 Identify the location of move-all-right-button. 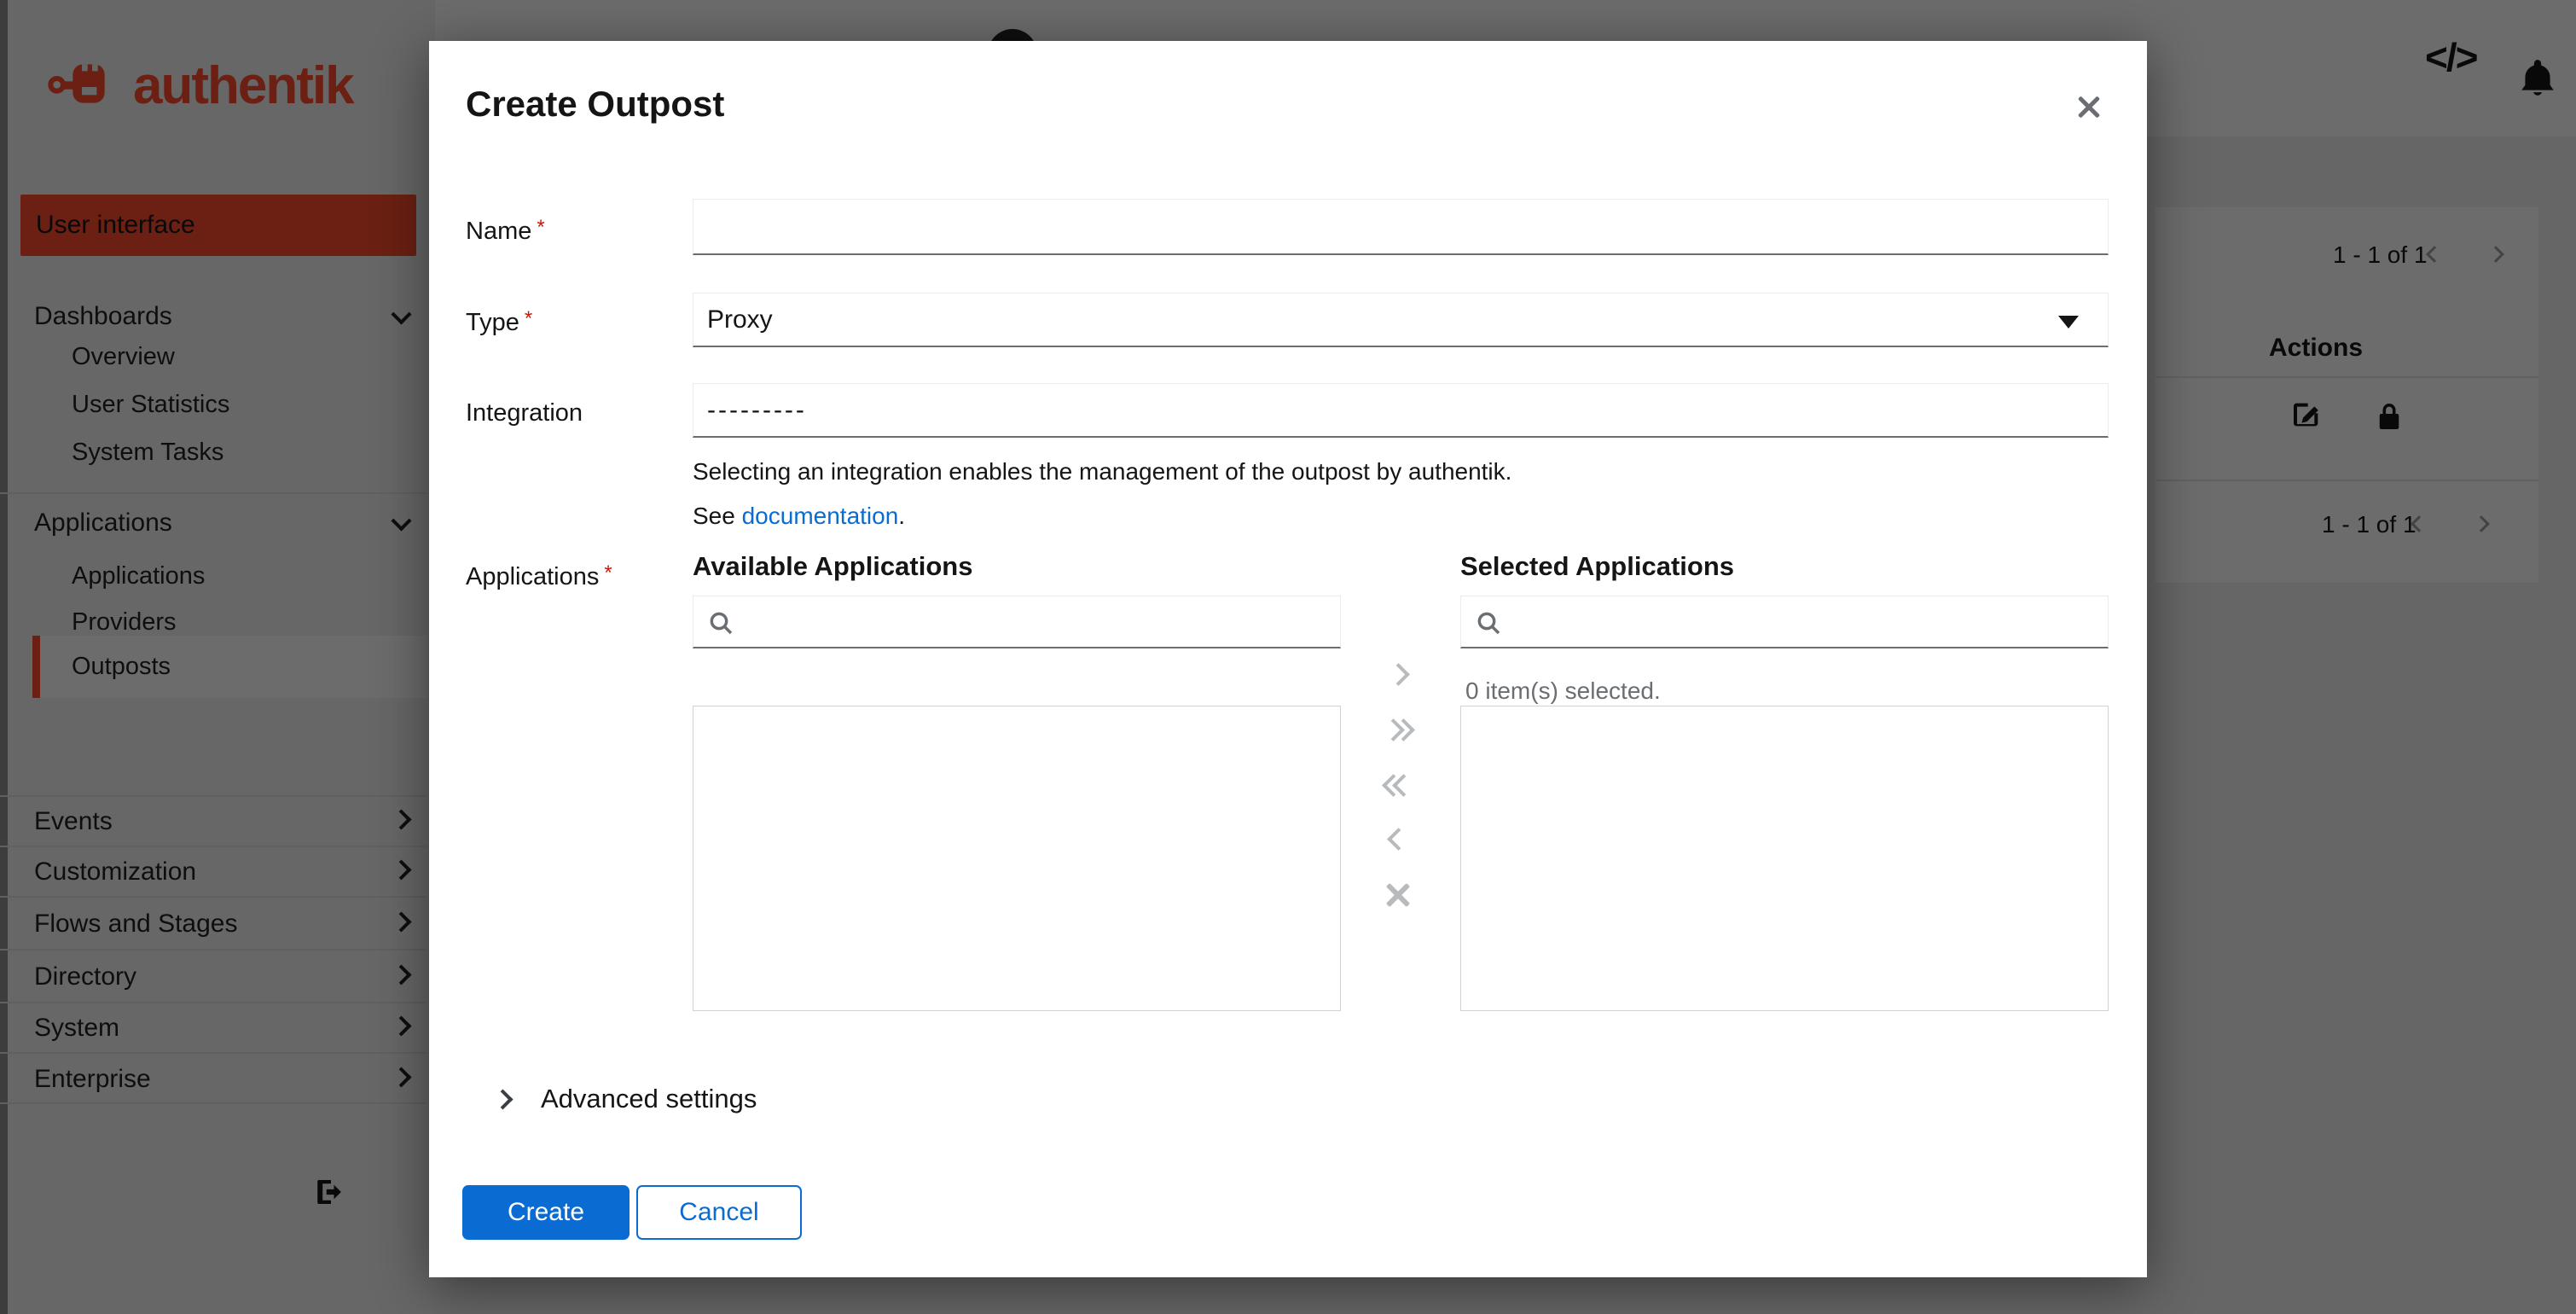
(1398, 731).